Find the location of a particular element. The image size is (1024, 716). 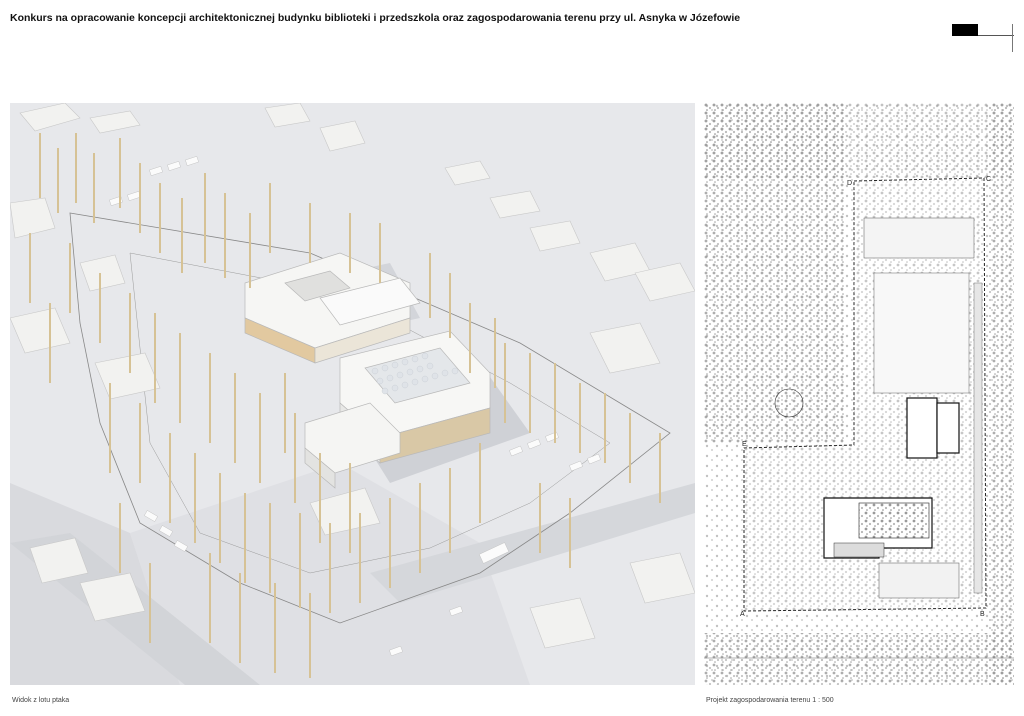

corner-label-b: B is located at coordinates (982, 614).